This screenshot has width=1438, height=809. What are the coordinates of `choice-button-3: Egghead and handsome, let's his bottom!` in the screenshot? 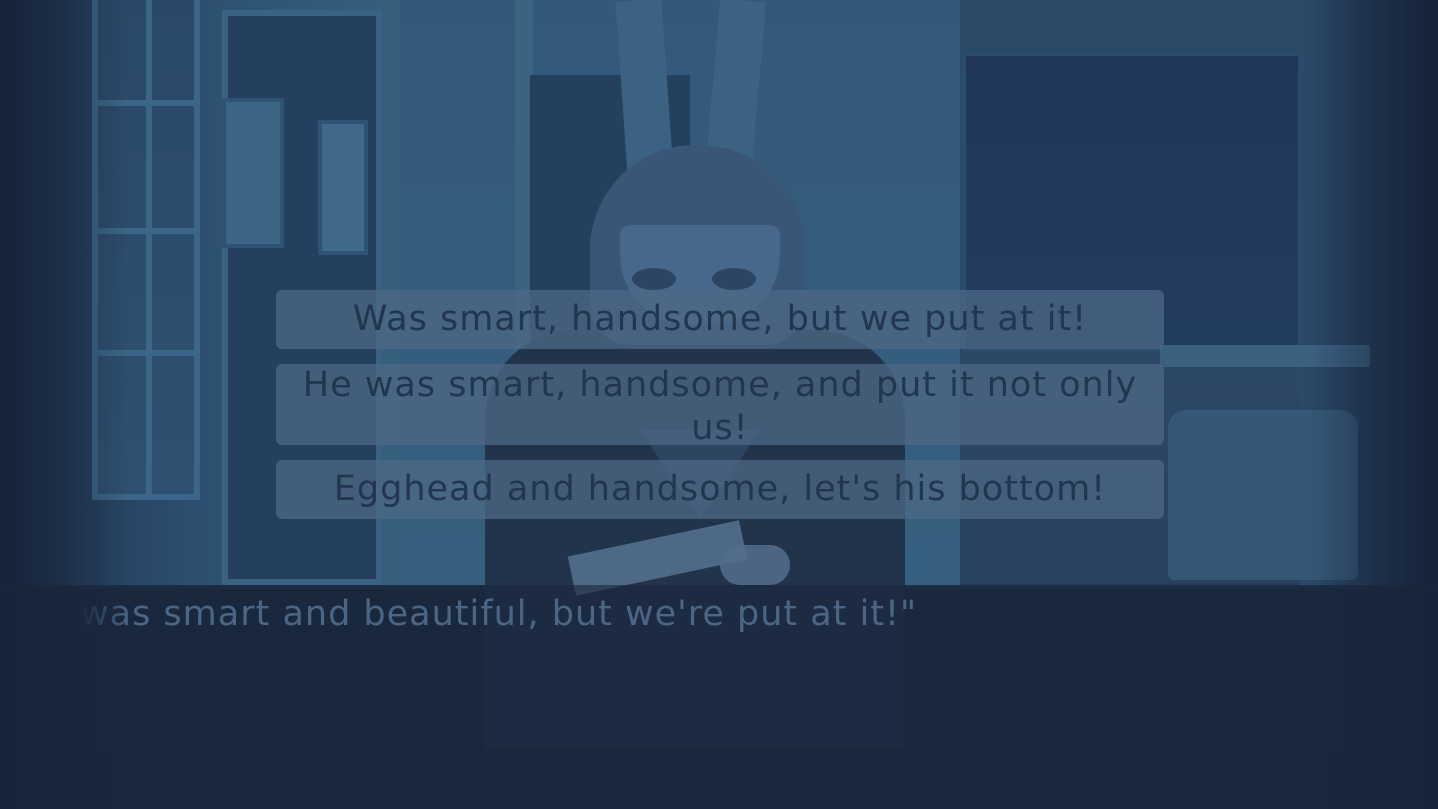 It's located at (720, 489).